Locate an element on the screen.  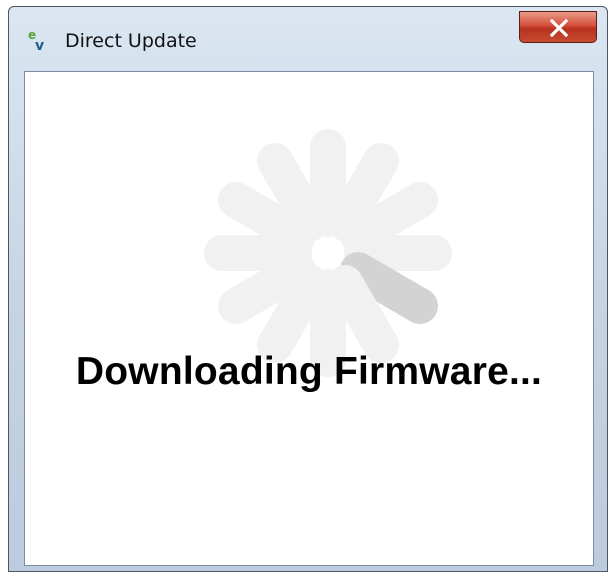
ev-logo-icon: e v is located at coordinates (38, 41).